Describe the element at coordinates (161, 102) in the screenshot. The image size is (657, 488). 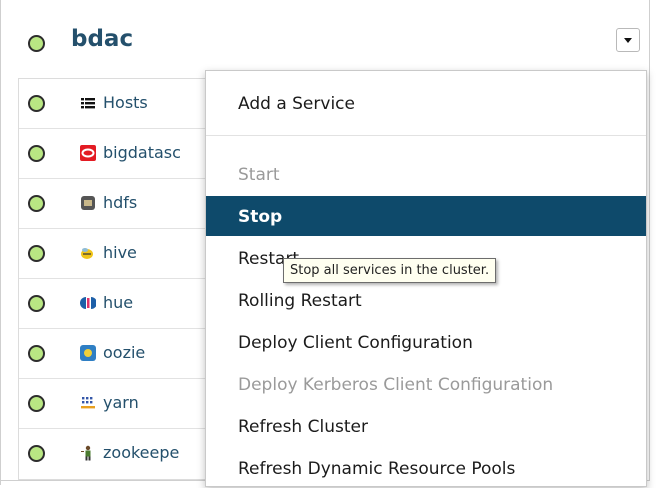
I see `service-link: Hosts` at that location.